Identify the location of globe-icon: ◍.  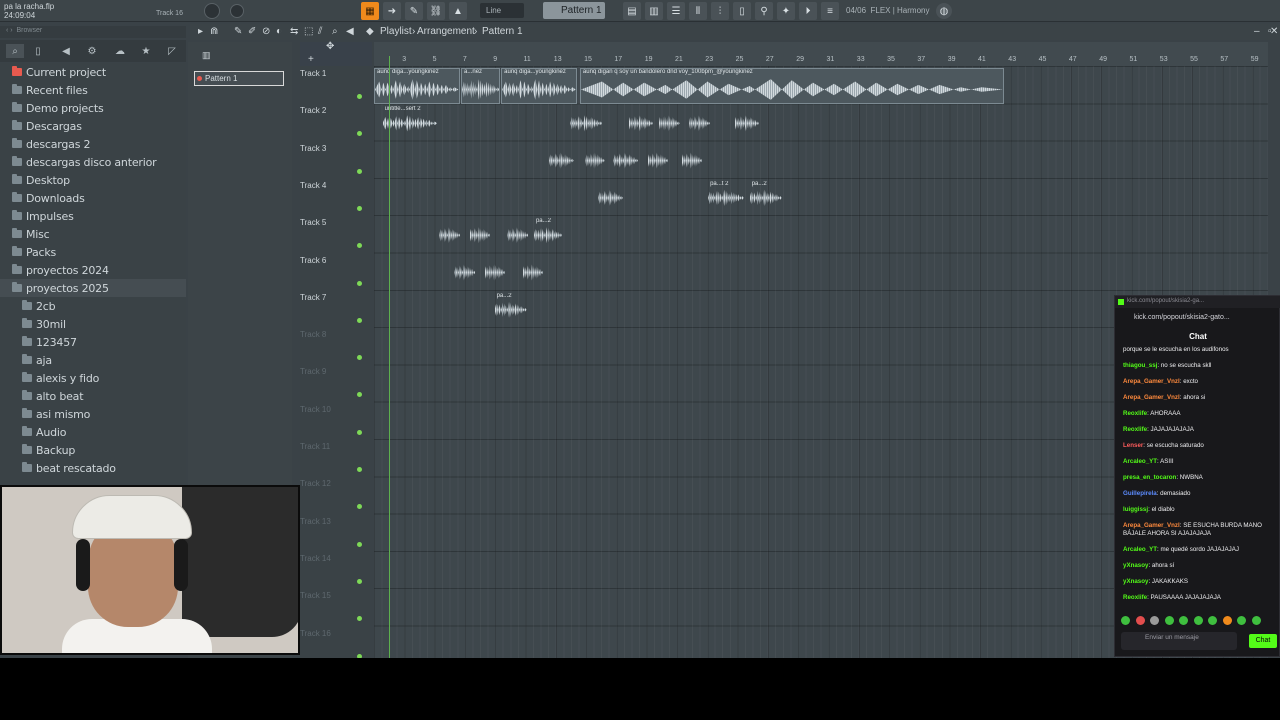
(944, 11).